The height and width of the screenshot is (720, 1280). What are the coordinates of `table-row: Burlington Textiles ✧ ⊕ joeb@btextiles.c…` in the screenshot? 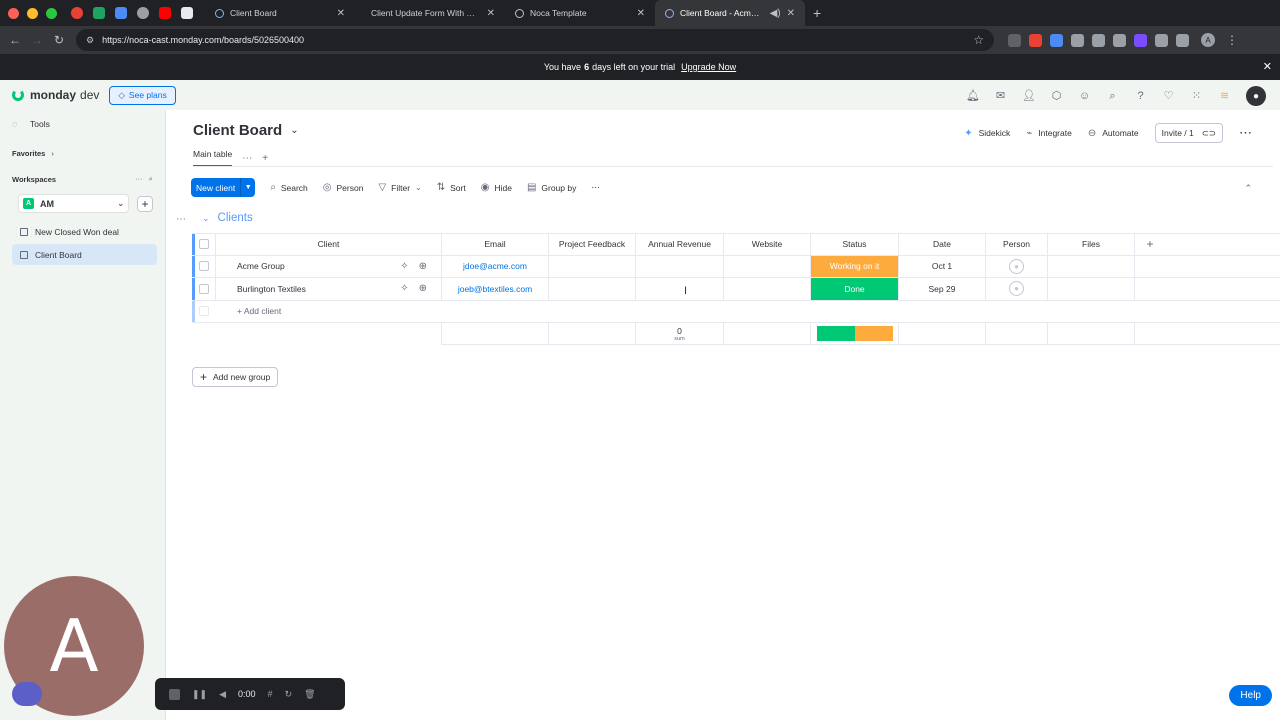 It's located at (736, 289).